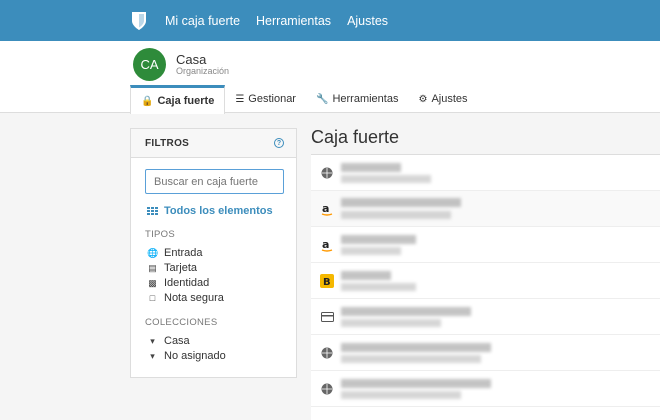 The image size is (660, 420). I want to click on tab-settings: ⚙ Ajustes, so click(442, 99).